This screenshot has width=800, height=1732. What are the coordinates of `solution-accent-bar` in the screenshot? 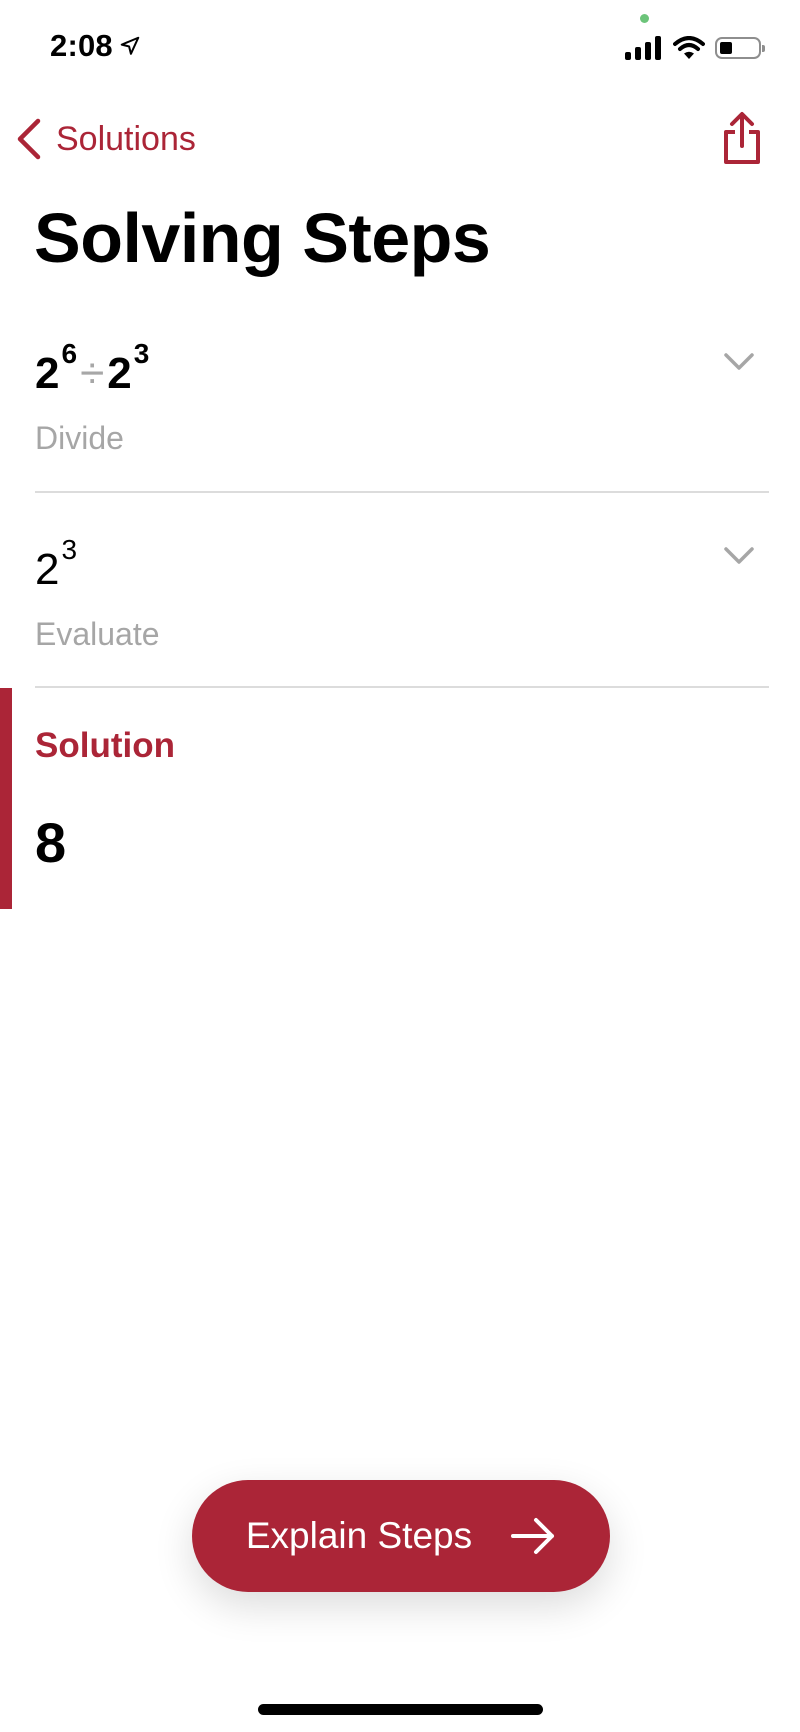 It's located at (6, 798).